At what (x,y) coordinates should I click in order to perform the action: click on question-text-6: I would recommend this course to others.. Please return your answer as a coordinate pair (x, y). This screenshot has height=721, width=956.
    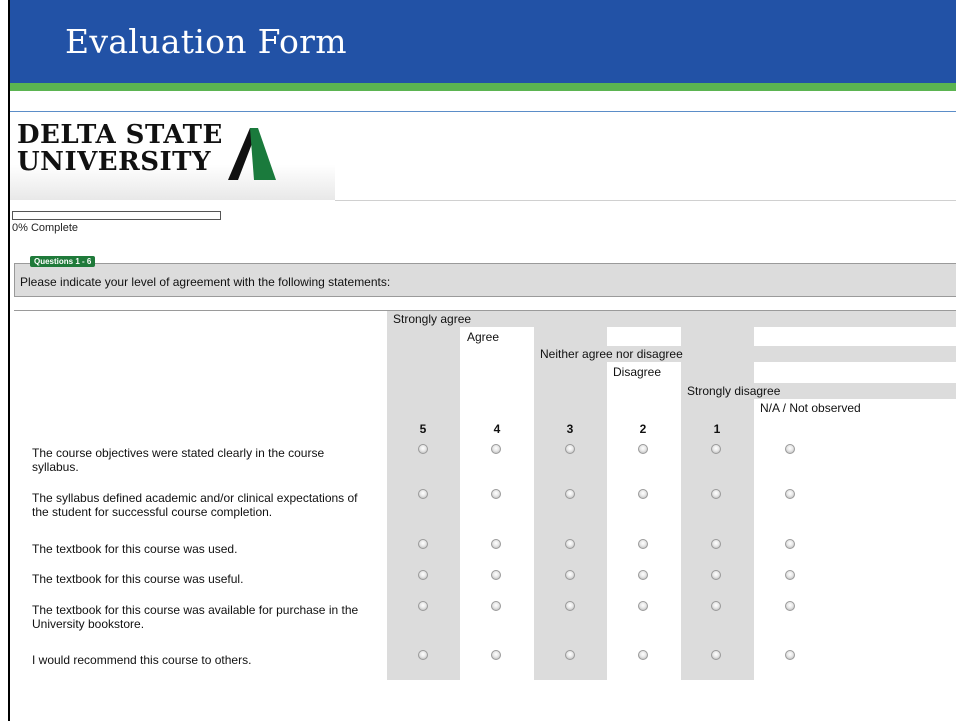
    Looking at the image, I should click on (142, 660).